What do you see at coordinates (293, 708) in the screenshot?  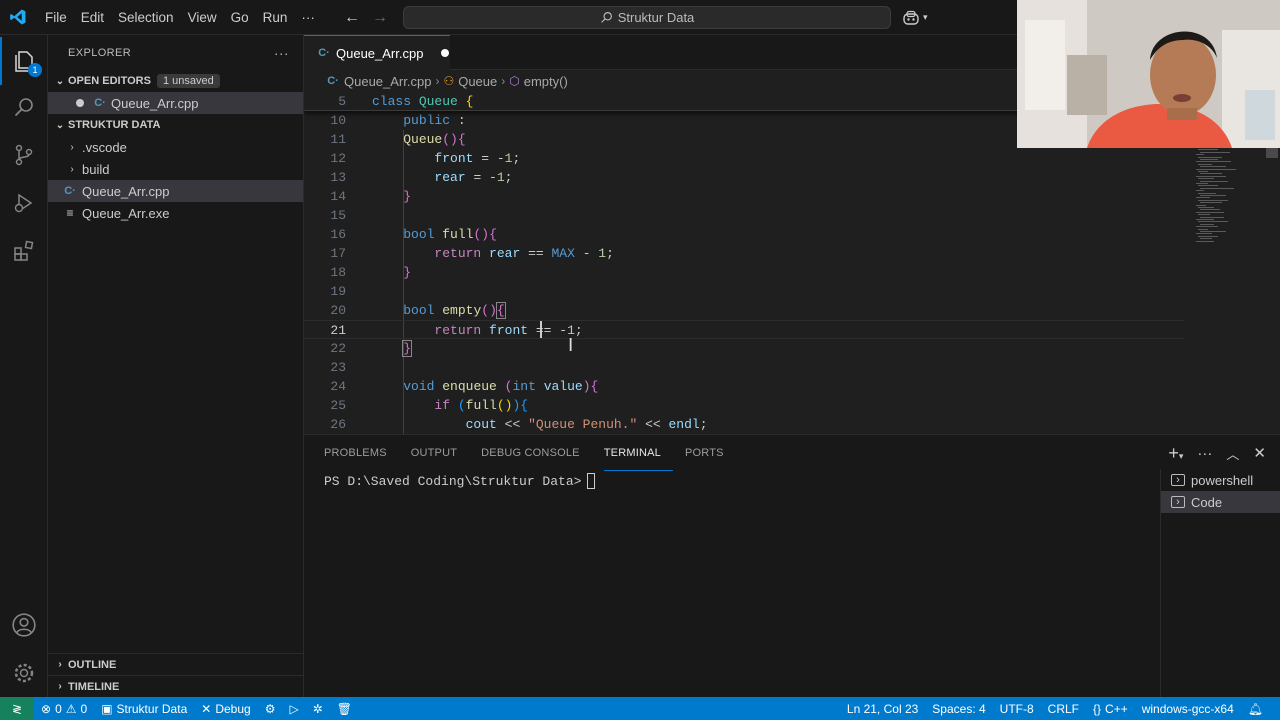 I see `run-status: ▷` at bounding box center [293, 708].